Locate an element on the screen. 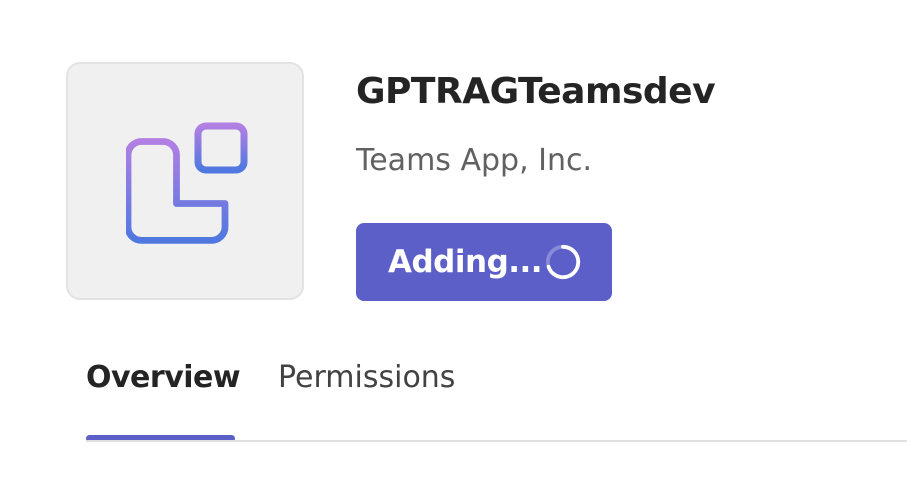  loading-spinner-icon is located at coordinates (563, 262).